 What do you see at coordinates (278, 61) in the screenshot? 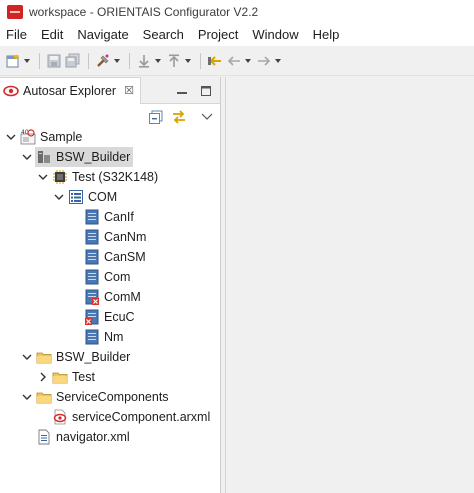
I see `forward-dropdown-icon` at bounding box center [278, 61].